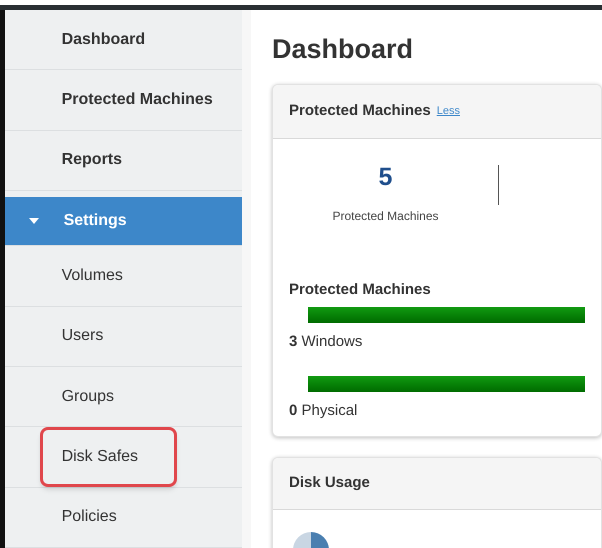  Describe the element at coordinates (311, 539) in the screenshot. I see `pie-chart-icon` at that location.